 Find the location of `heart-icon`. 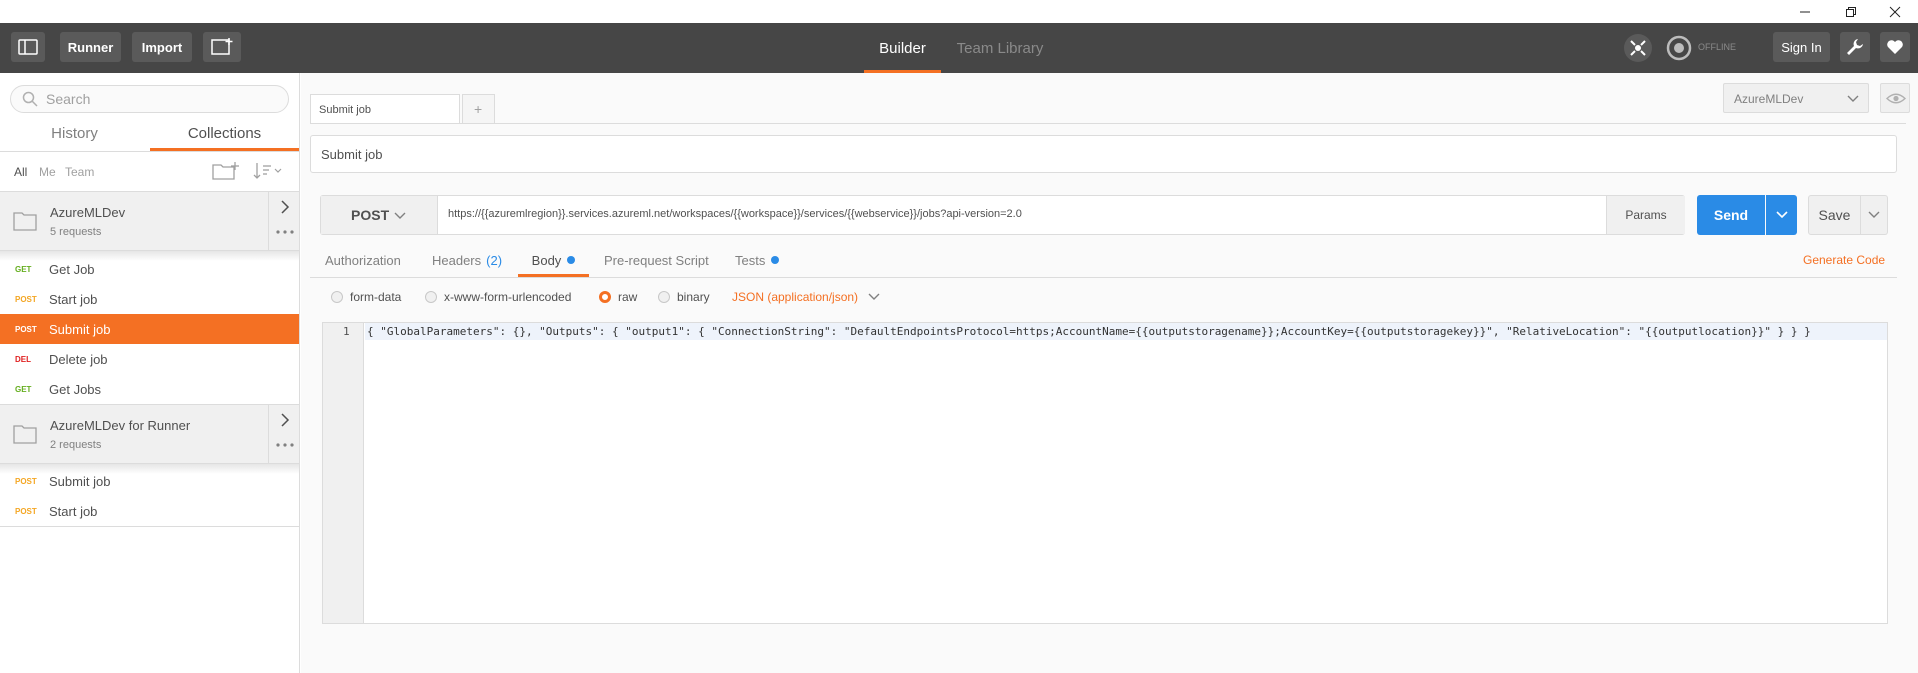

heart-icon is located at coordinates (1895, 47).